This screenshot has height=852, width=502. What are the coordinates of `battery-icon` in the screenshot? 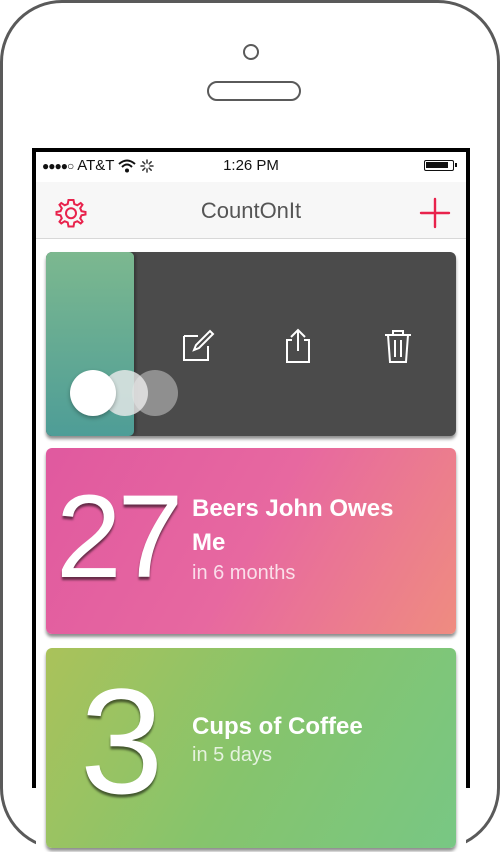 It's located at (440, 165).